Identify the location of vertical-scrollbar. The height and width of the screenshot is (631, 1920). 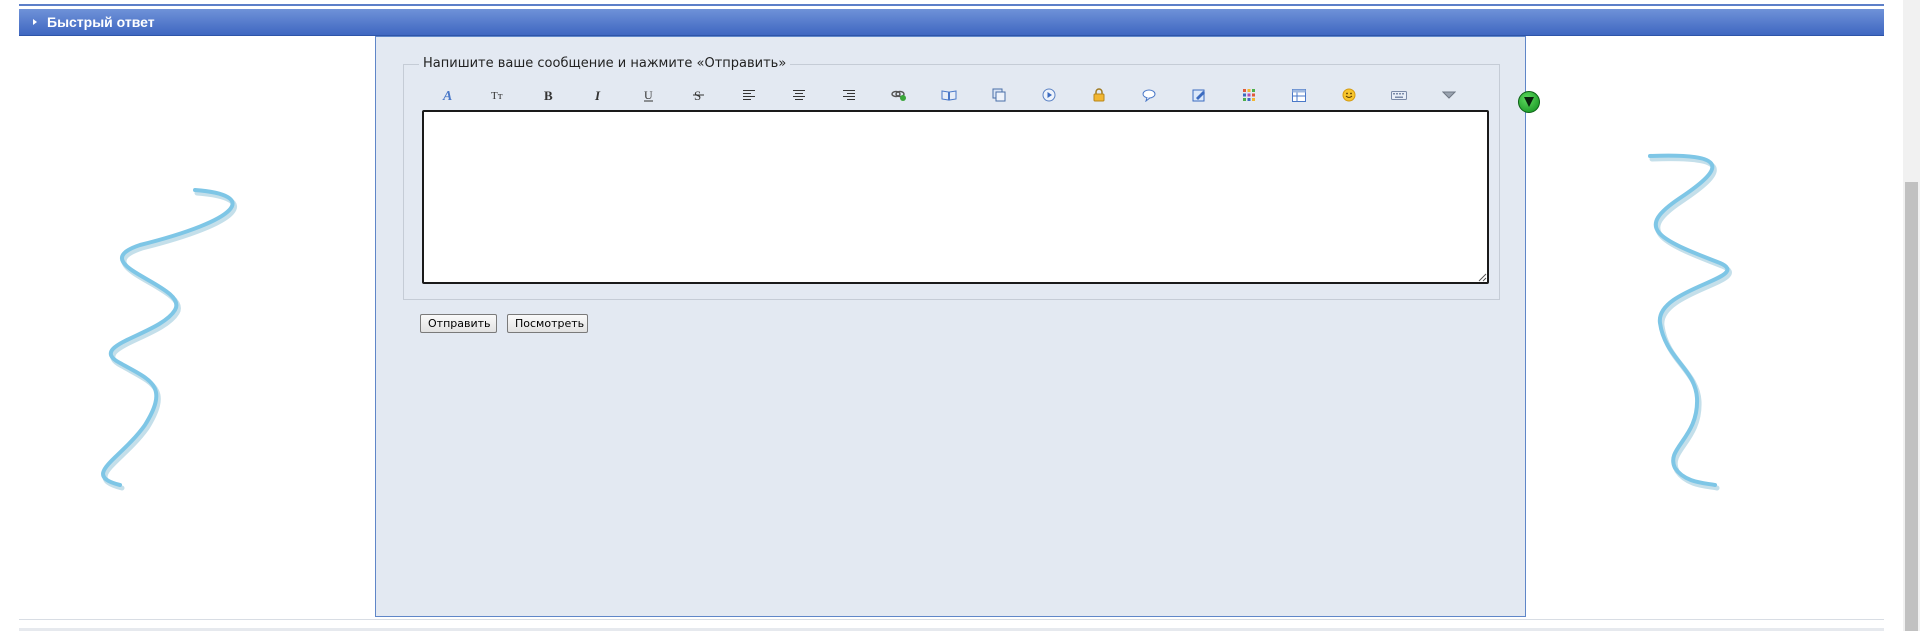
(1911, 315).